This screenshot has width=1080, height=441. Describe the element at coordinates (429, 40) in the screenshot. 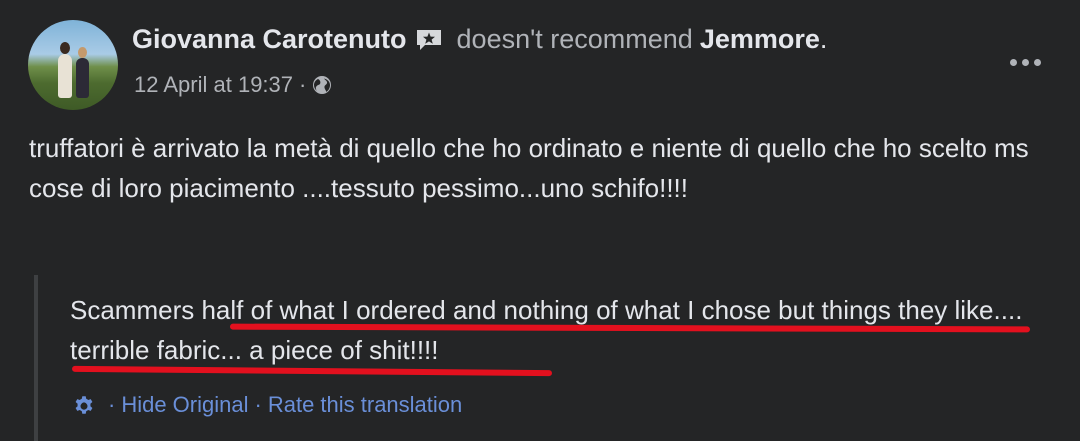

I see `recommendation-star-icon` at that location.